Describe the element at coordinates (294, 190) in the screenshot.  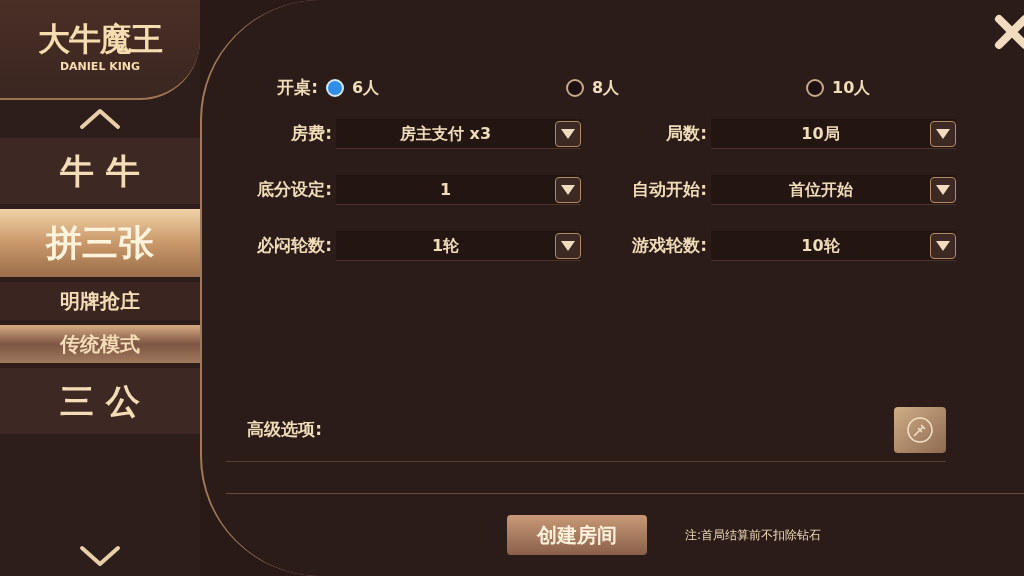
I see `option-label: 底分设定:` at that location.